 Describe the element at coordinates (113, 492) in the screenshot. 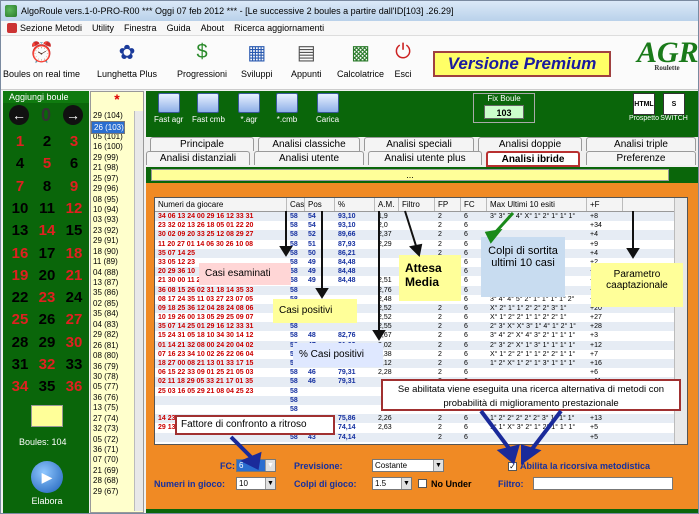

I see `history-item: 29 (67)` at that location.